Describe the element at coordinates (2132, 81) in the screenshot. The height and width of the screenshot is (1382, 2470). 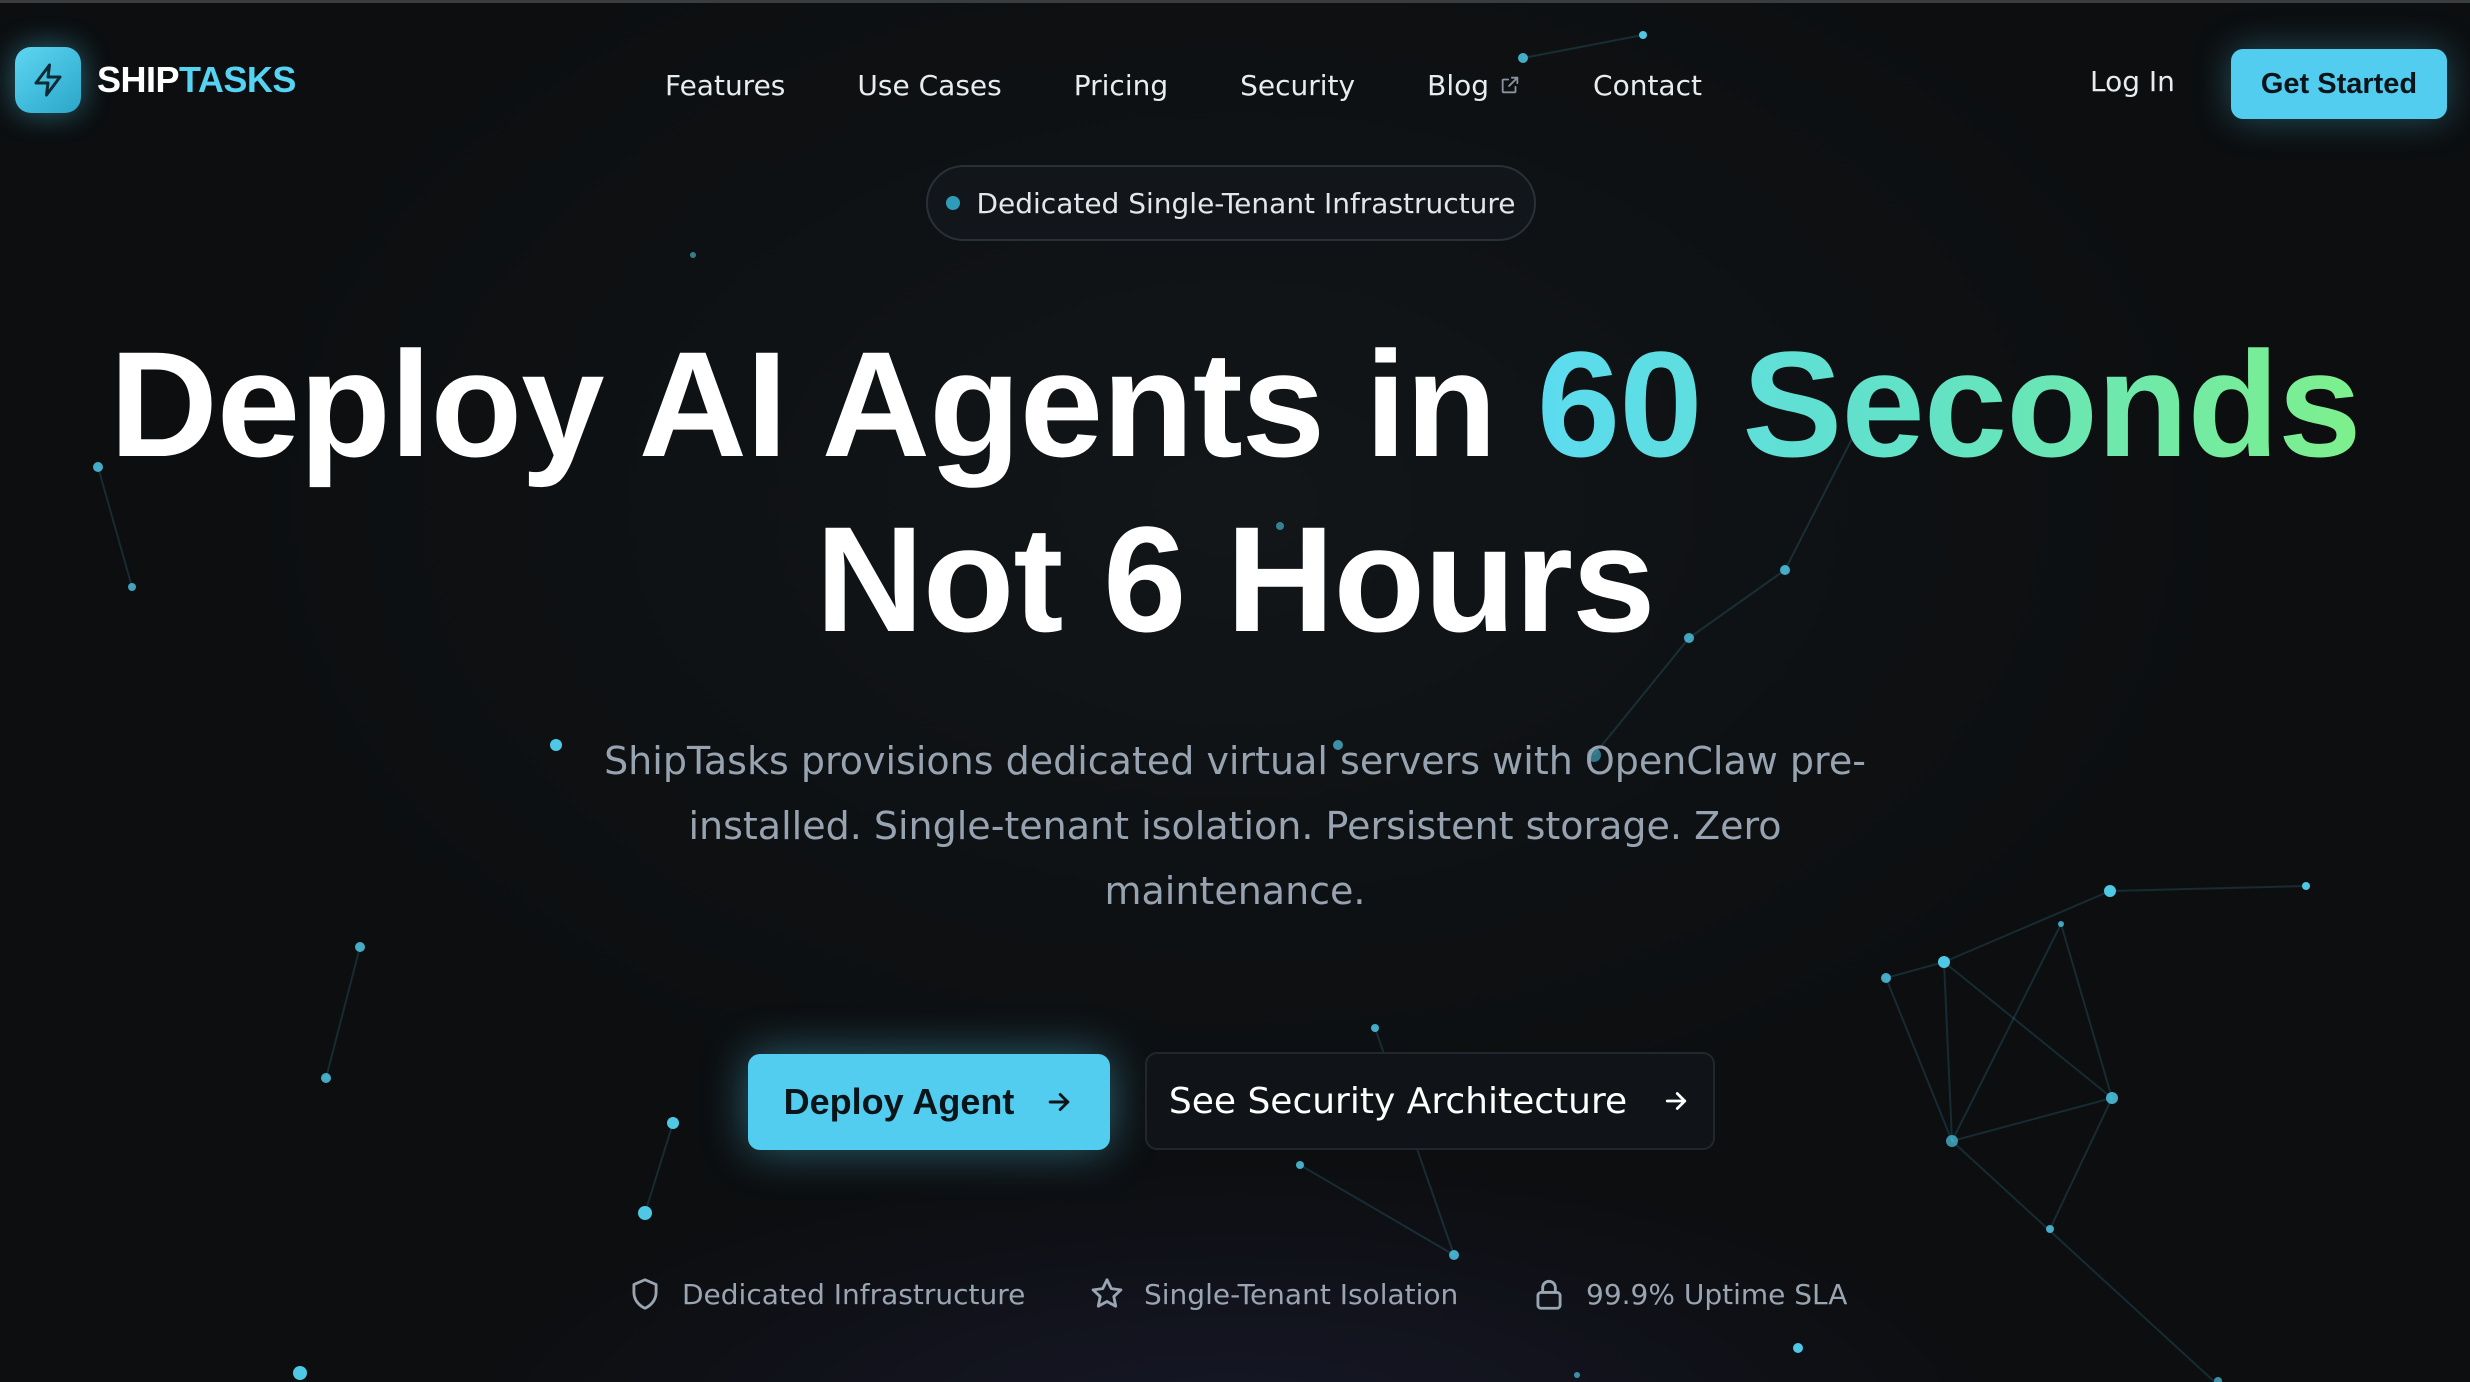
I see `login-link: Log In` at that location.